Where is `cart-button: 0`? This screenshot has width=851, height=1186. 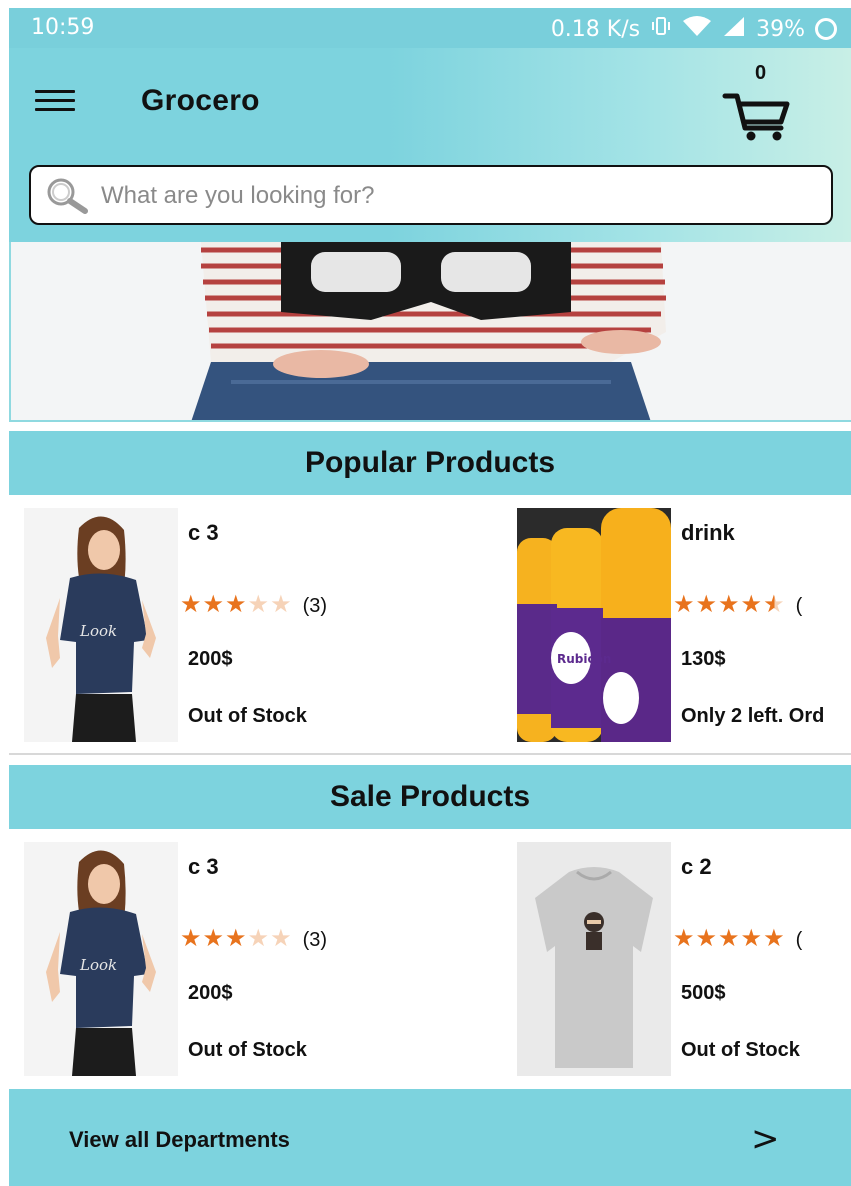 cart-button: 0 is located at coordinates (757, 102).